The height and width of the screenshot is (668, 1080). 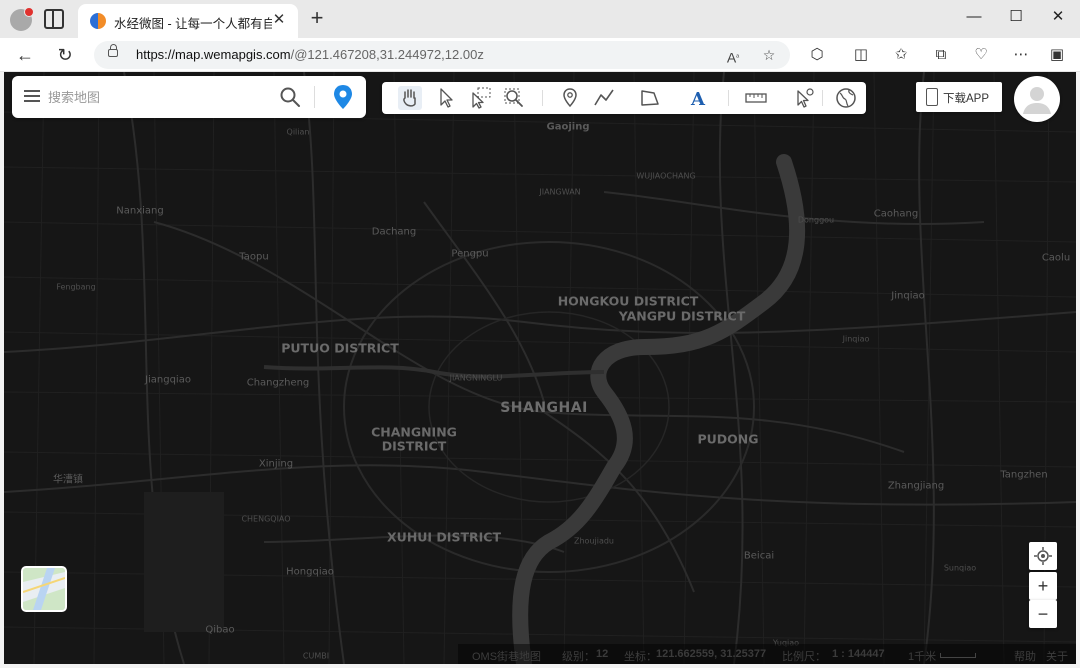 What do you see at coordinates (916, 486) in the screenshot?
I see `map-label-zhangjiang: Zhangjiang` at bounding box center [916, 486].